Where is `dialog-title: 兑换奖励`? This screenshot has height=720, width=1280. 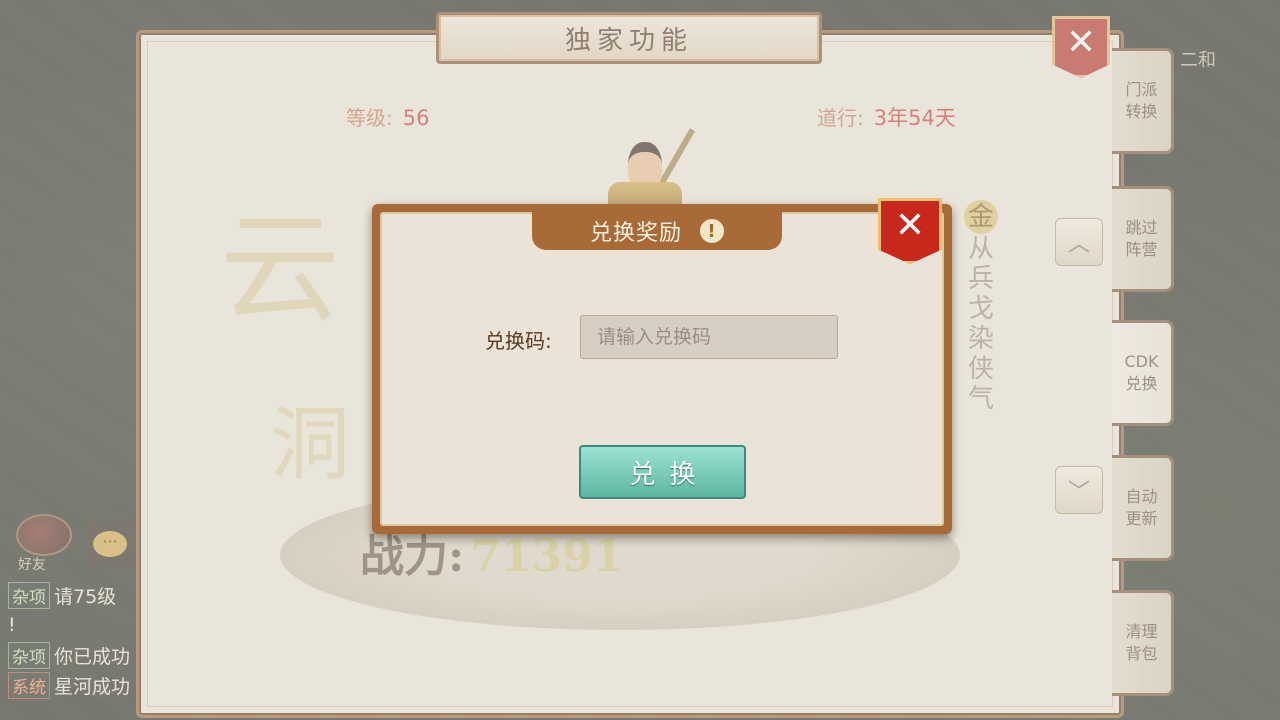 dialog-title: 兑换奖励 is located at coordinates (635, 233).